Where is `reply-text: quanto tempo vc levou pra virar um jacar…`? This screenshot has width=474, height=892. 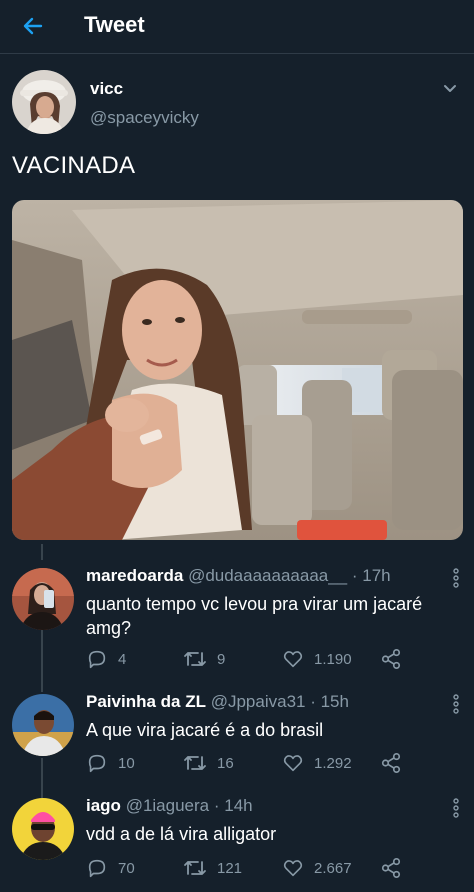 reply-text: quanto tempo vc levou pra virar um jacar… is located at coordinates (254, 616).